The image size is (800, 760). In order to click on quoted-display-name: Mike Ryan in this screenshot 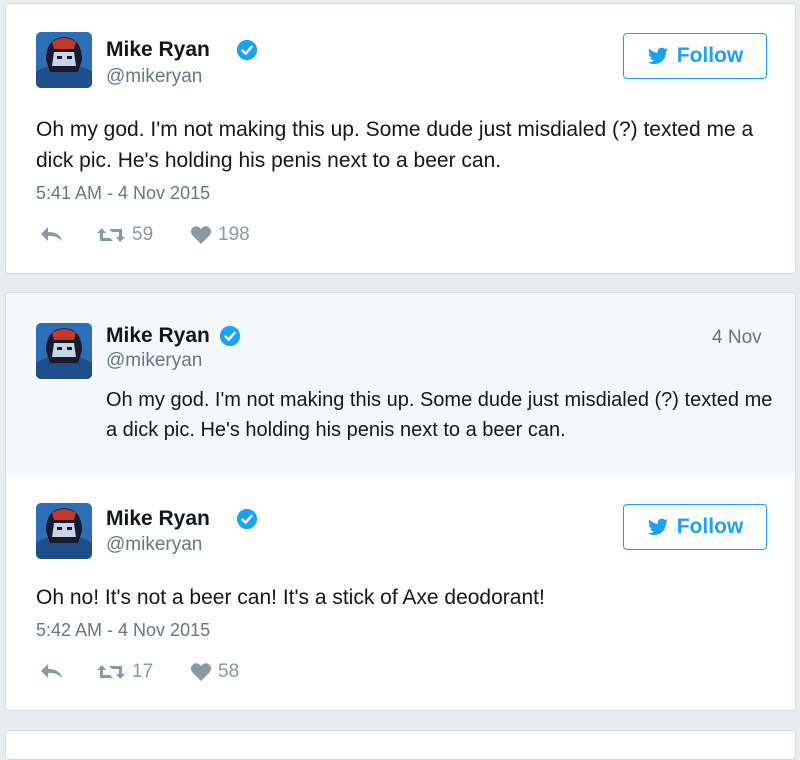, I will do `click(158, 336)`.